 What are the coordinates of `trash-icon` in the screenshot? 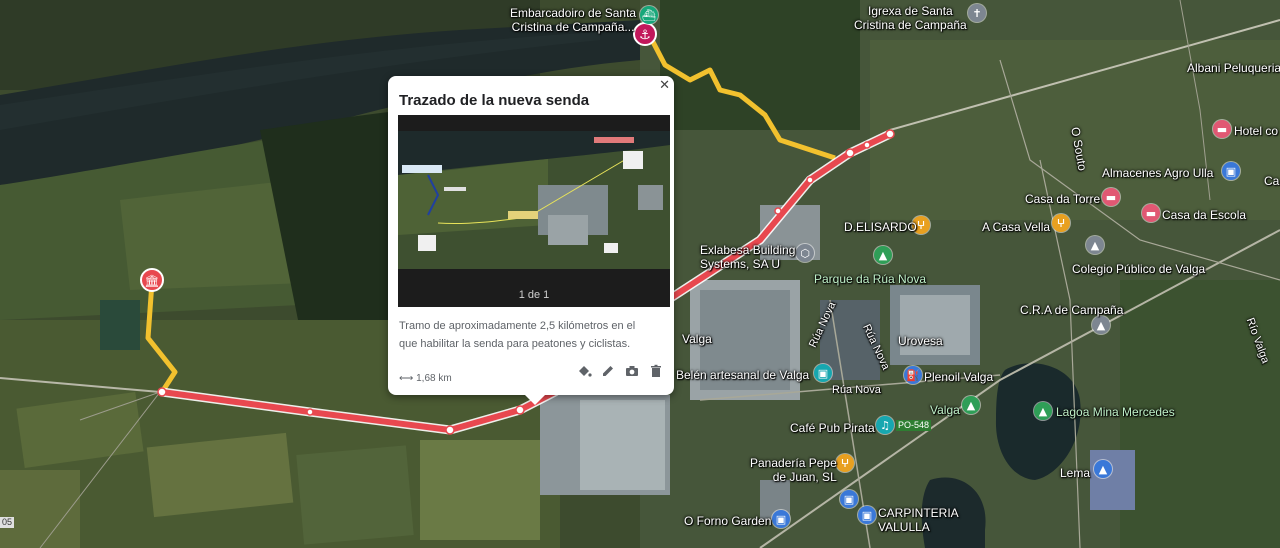 It's located at (656, 371).